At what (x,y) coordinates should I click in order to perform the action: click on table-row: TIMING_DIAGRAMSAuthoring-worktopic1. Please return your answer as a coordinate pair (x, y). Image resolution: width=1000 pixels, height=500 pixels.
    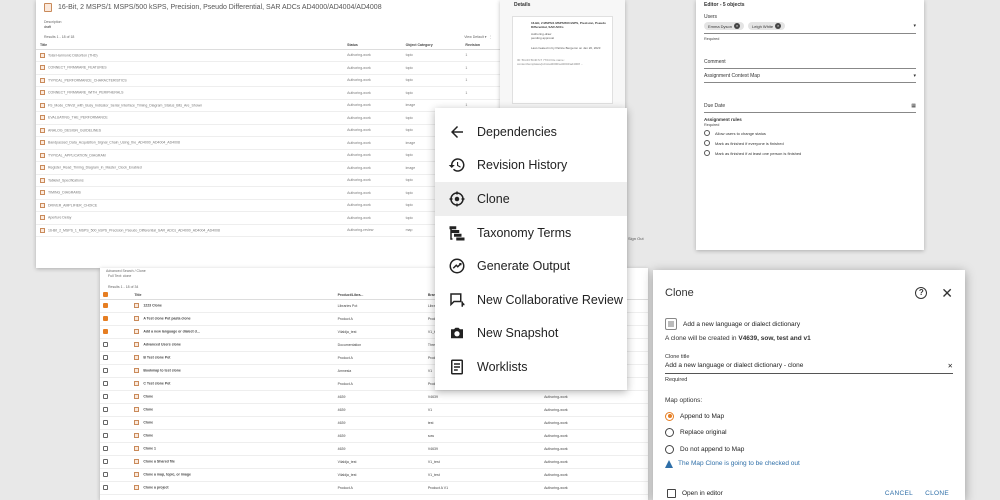
    Looking at the image, I should click on (268, 193).